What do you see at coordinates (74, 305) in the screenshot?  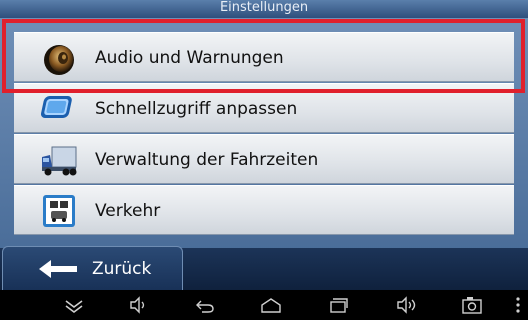 I see `collapse-icon` at bounding box center [74, 305].